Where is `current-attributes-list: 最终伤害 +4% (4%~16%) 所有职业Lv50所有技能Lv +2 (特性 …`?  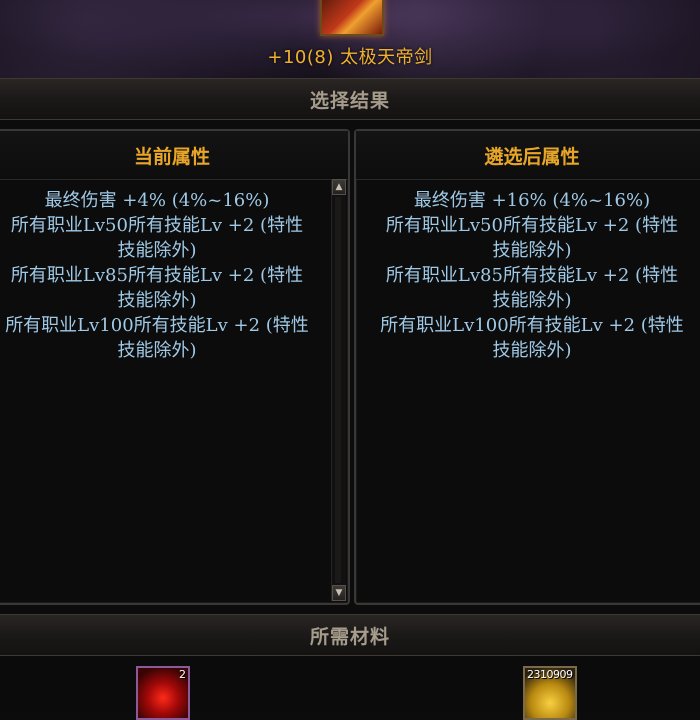 current-attributes-list: 最终伤害 +4% (4%~16%) 所有职业Lv50所有技能Lv +2 (特性 … is located at coordinates (174, 271).